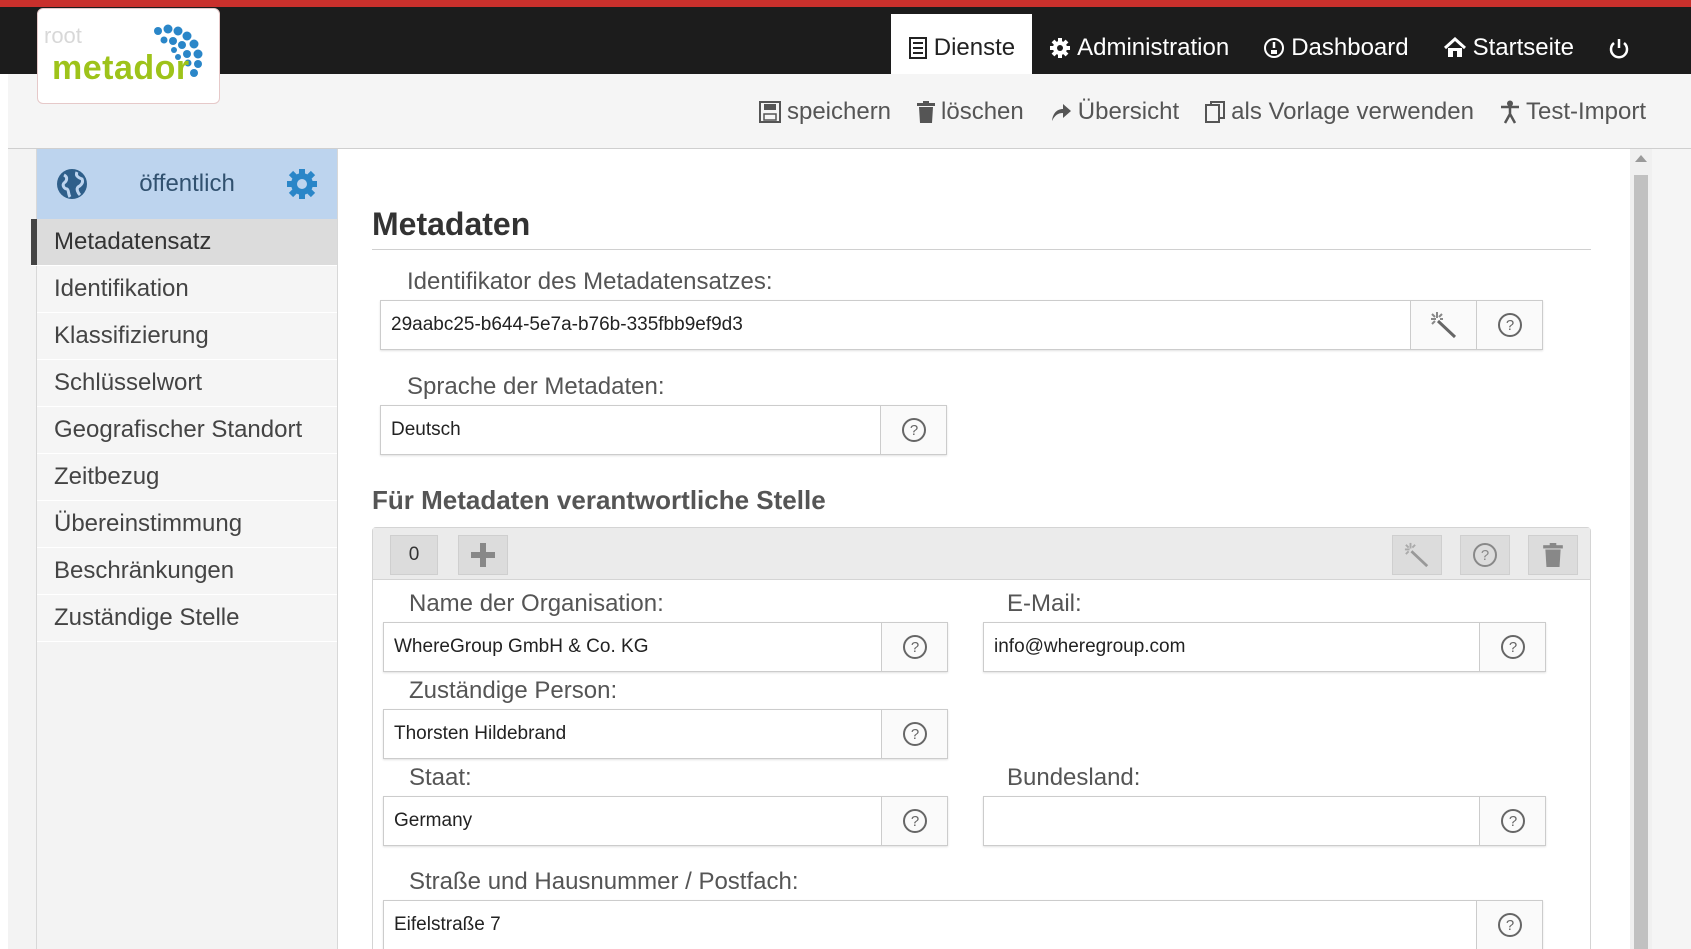  I want to click on delete-button: löschen, so click(970, 112).